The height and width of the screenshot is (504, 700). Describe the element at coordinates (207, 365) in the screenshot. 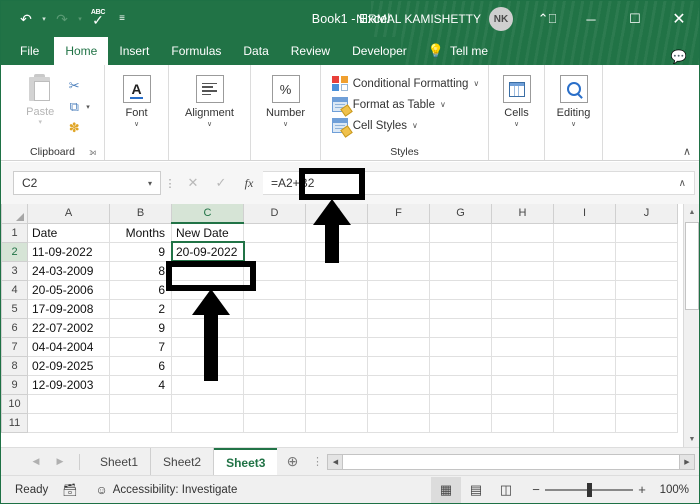

I see `cell-c8` at that location.